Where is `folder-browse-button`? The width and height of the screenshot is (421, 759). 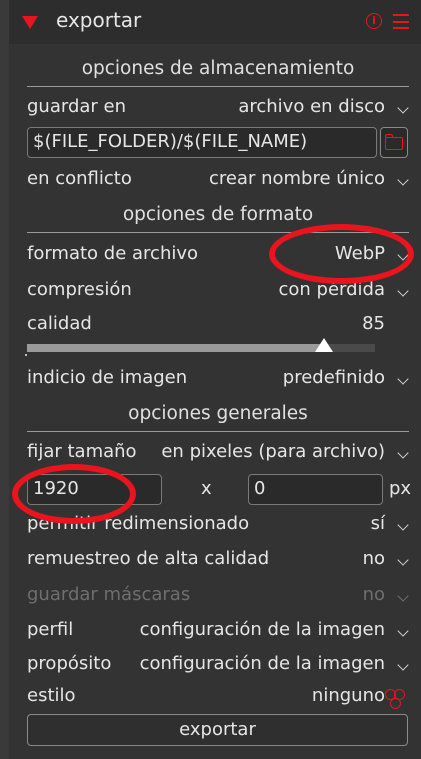 folder-browse-button is located at coordinates (394, 142).